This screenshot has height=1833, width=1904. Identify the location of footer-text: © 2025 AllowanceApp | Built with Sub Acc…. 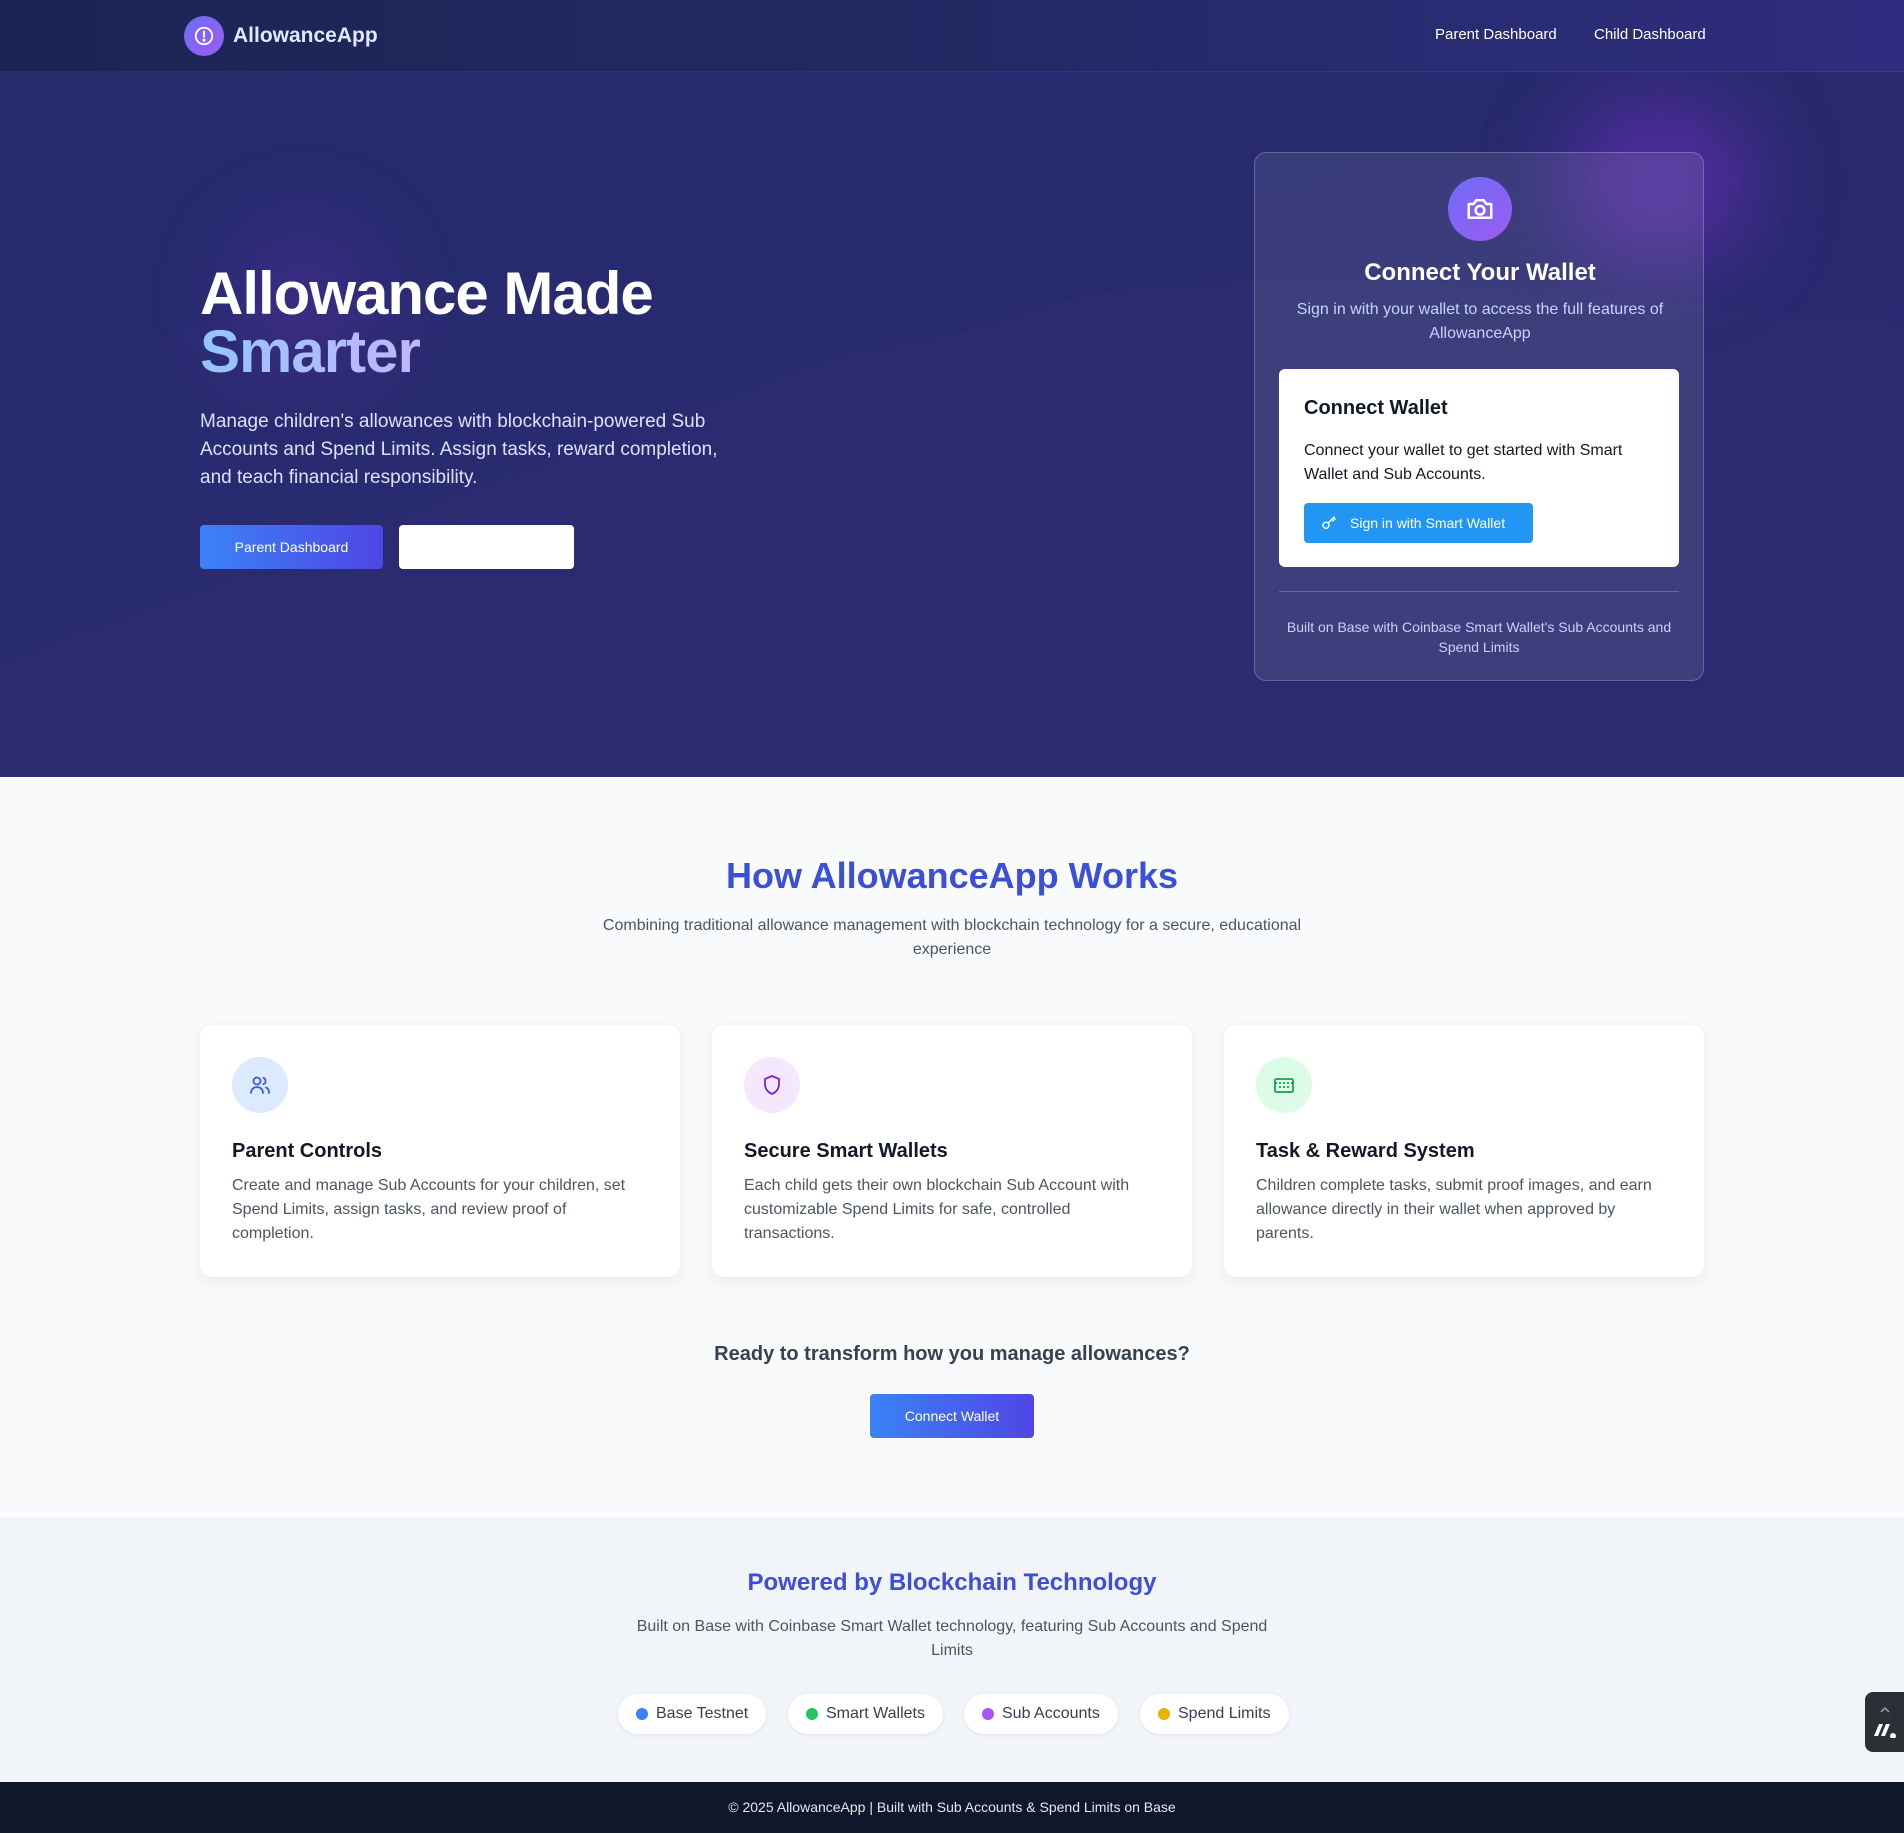
(952, 1807).